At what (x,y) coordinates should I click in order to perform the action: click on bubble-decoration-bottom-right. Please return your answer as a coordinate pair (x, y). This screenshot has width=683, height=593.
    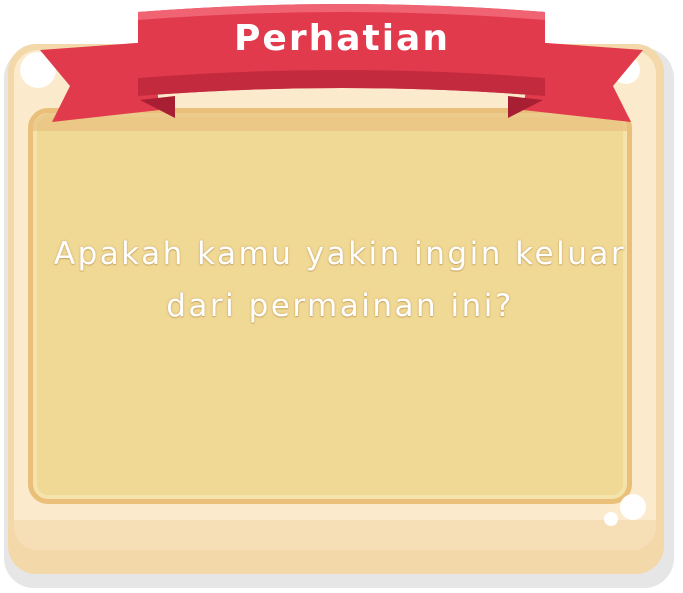
    Looking at the image, I should click on (633, 507).